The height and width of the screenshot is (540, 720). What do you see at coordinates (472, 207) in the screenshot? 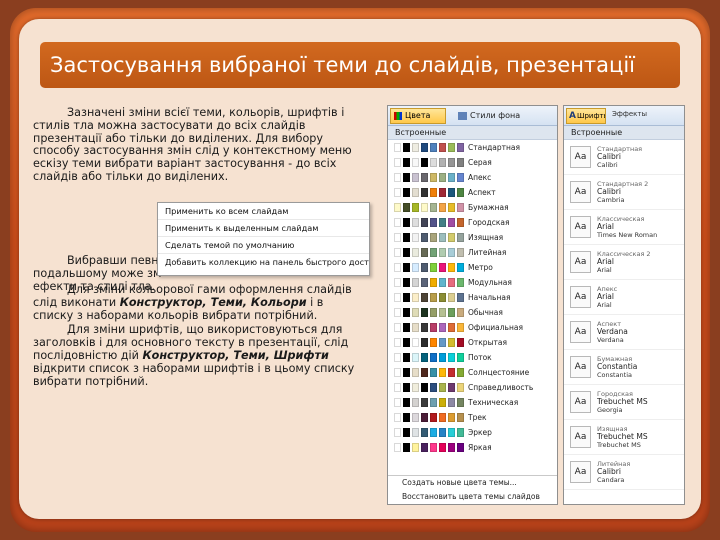
I see `color-theme-item: Бумажная` at bounding box center [472, 207].